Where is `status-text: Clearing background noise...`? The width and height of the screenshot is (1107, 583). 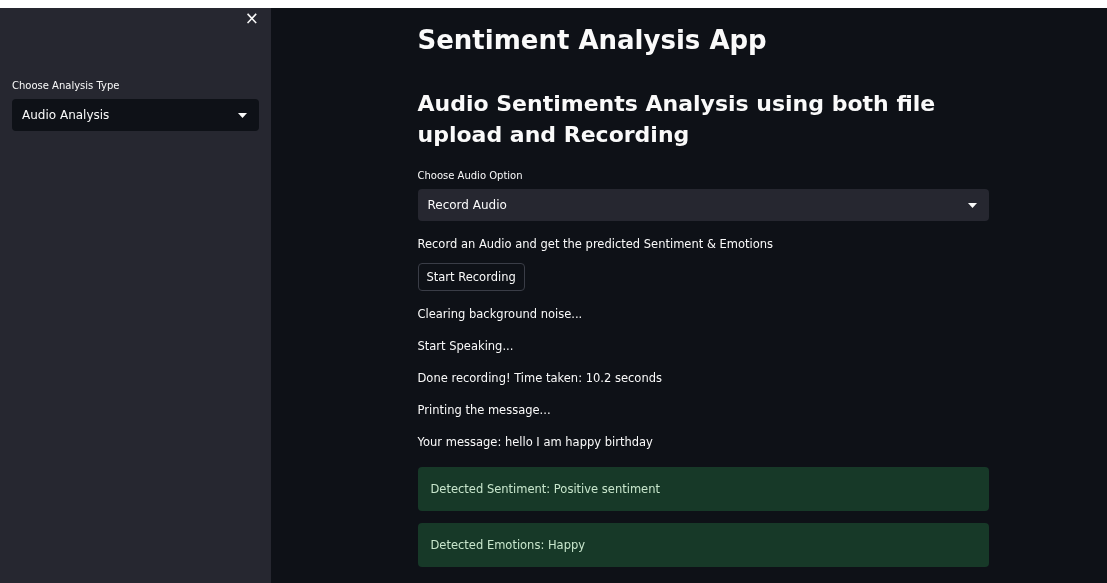 status-text: Clearing background noise... is located at coordinates (500, 314).